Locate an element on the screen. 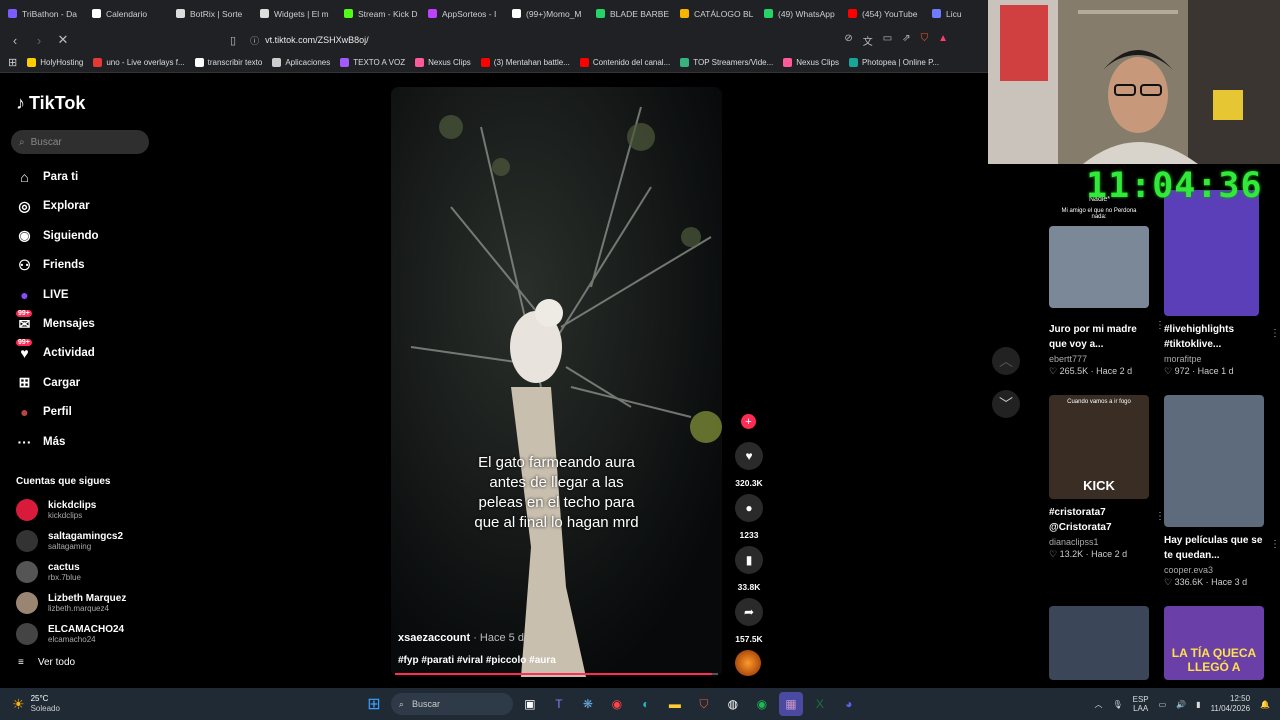 This screenshot has width=1280, height=720. explorer-icon: ▬ is located at coordinates (675, 704).